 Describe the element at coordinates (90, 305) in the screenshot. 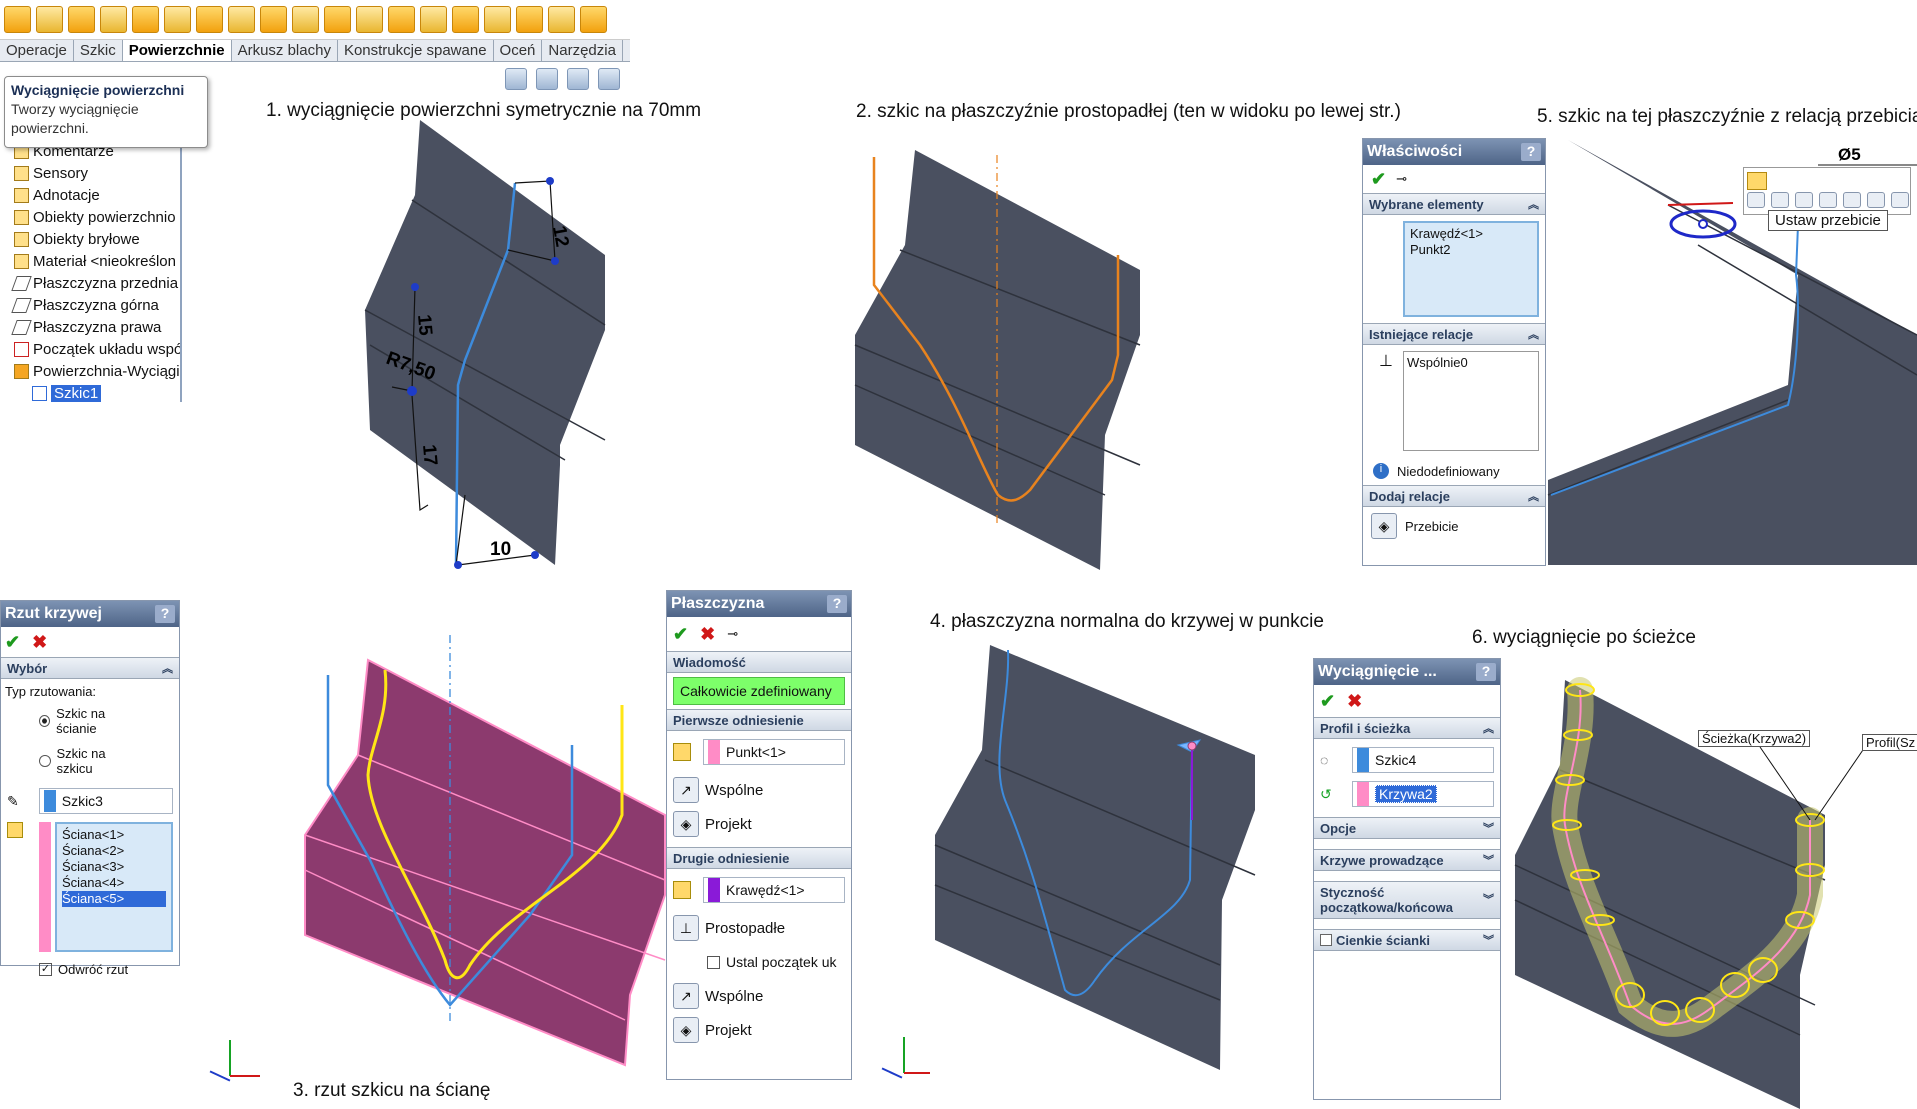

I see `tree-item-plaszczyzna-gorna: Płaszczyzna górna` at that location.